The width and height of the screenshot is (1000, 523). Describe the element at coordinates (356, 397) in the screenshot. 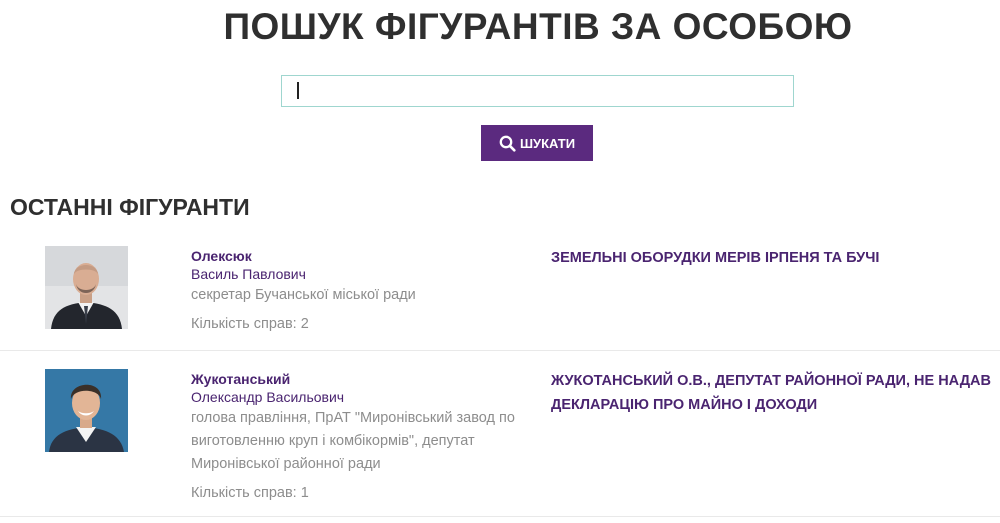

I see `person-given-names: Олександр Васильович` at that location.